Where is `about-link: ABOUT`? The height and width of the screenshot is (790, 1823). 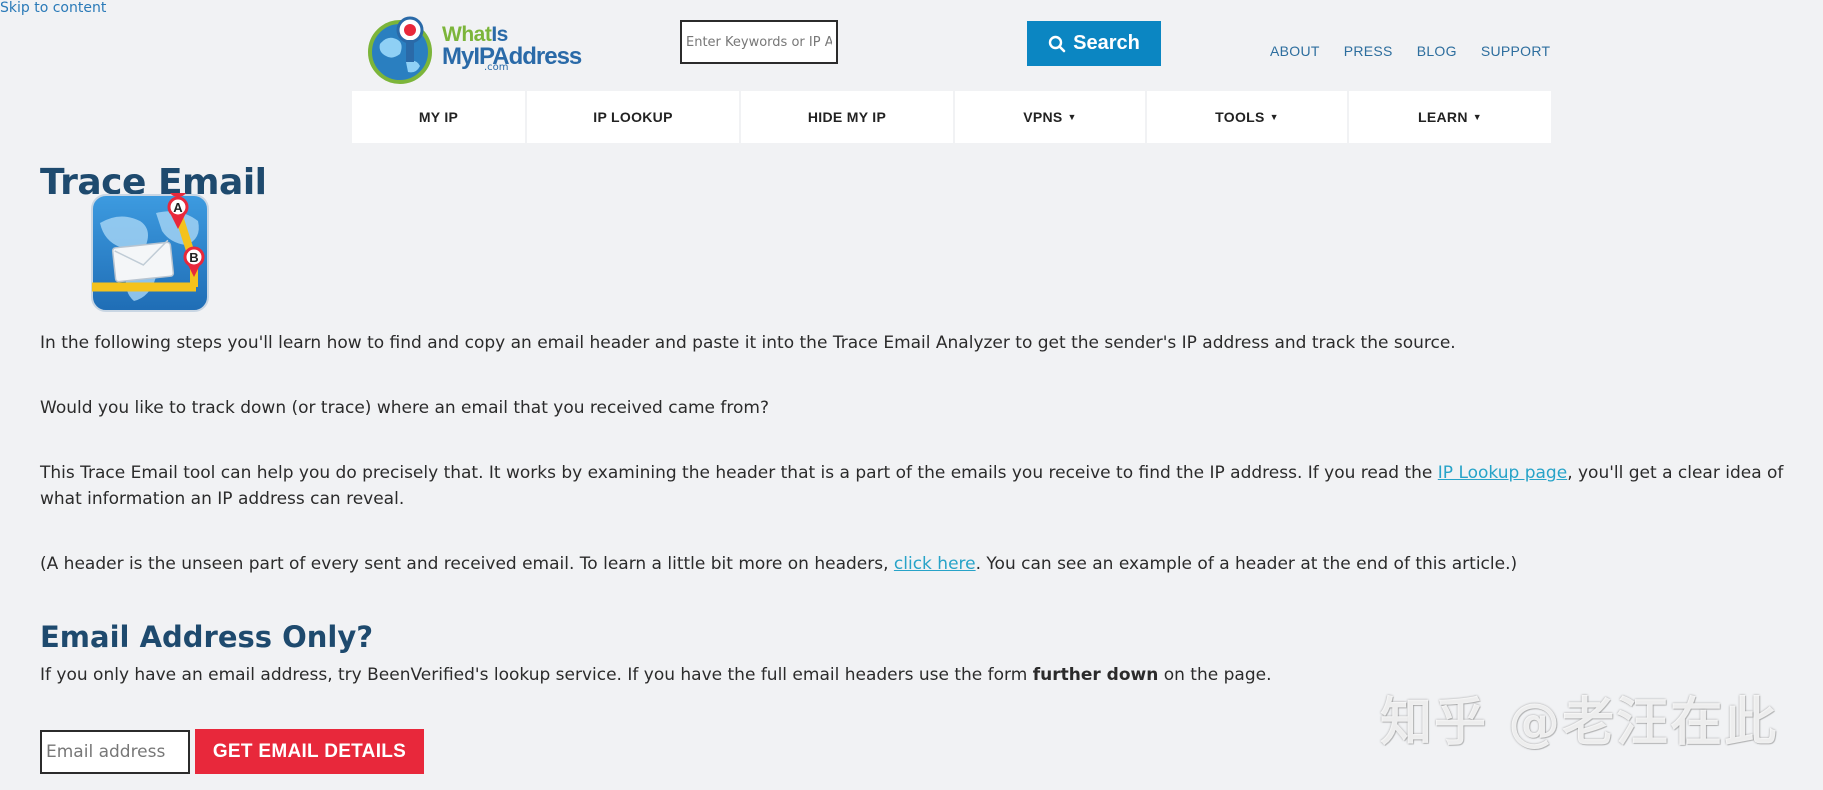 about-link: ABOUT is located at coordinates (1295, 51).